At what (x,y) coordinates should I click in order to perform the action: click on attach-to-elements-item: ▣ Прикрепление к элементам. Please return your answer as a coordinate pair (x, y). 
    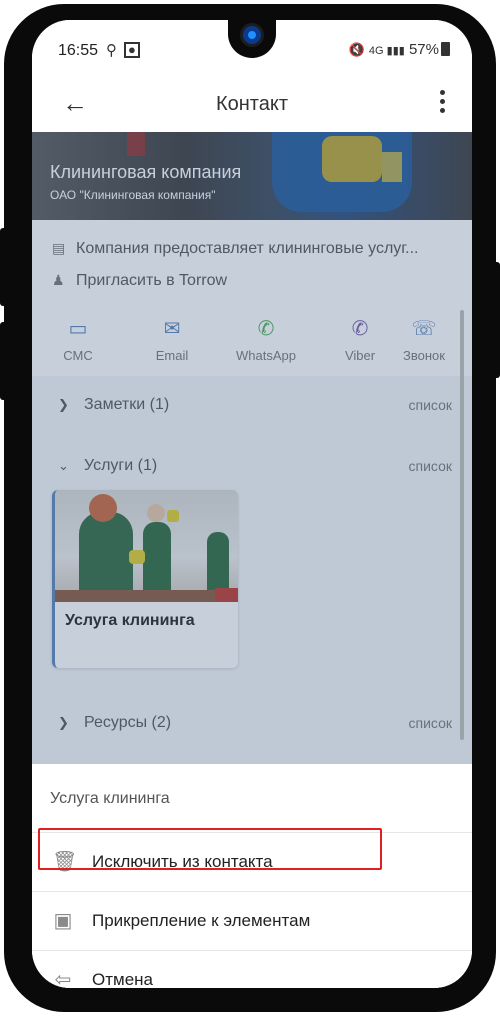
    Looking at the image, I should click on (252, 921).